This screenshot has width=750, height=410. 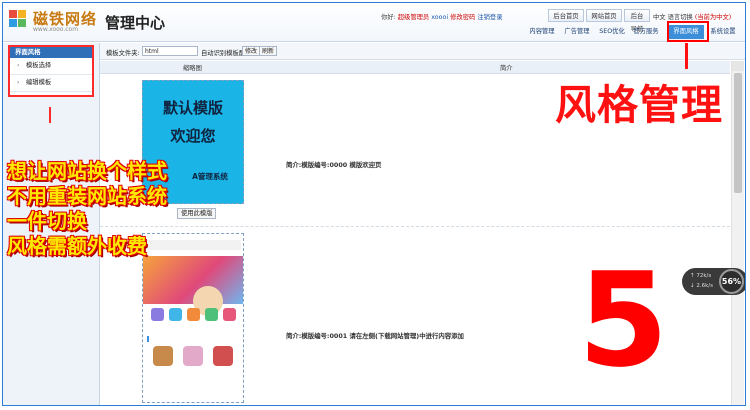 What do you see at coordinates (702, 286) in the screenshot?
I see `download-speed: ↓ 2.6k/s` at bounding box center [702, 286].